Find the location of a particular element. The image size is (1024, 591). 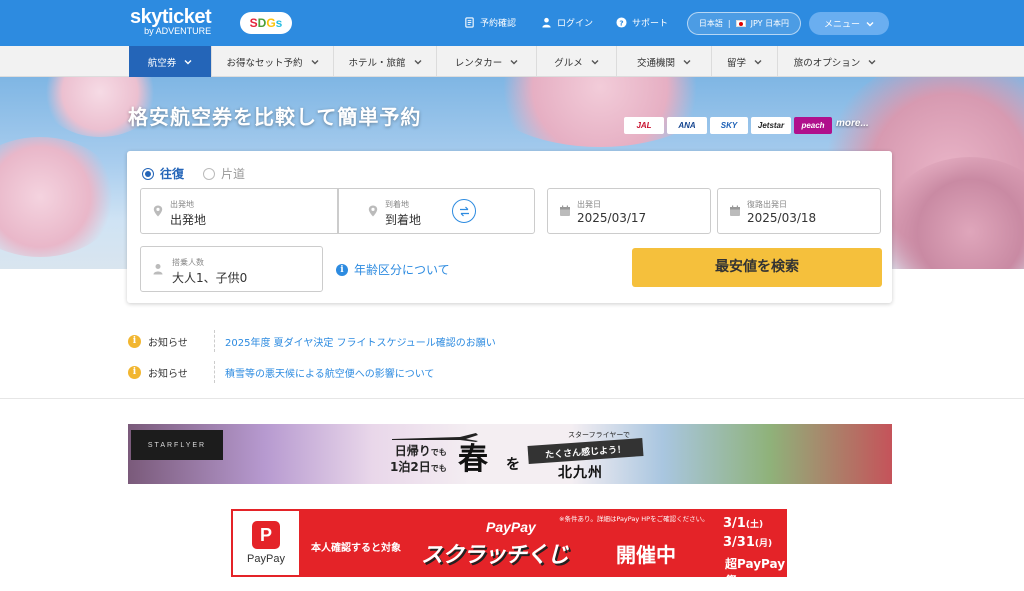

nav-item-label: グルメ is located at coordinates (568, 63).